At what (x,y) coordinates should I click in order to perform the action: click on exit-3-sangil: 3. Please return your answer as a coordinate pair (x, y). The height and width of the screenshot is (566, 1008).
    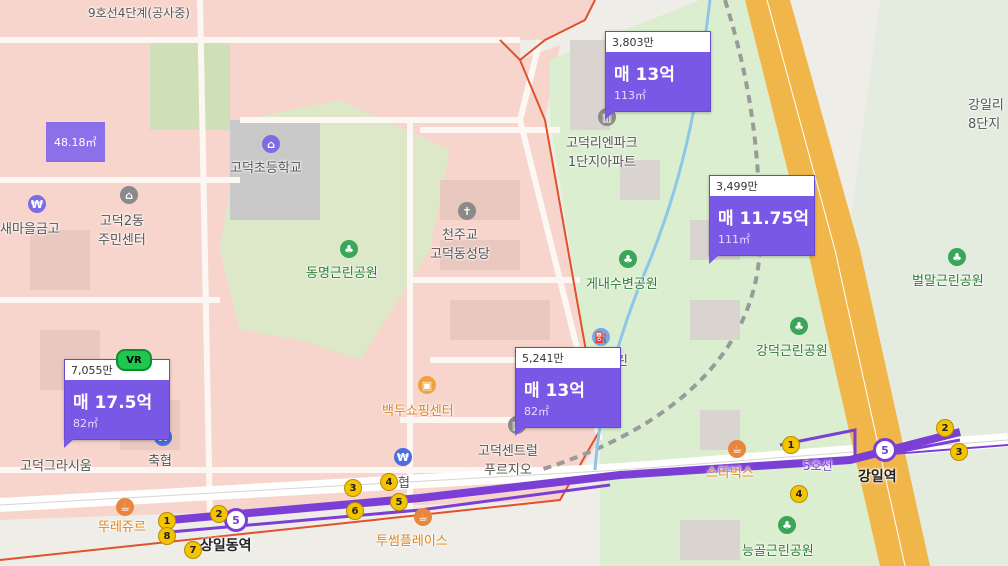
    Looking at the image, I should click on (353, 488).